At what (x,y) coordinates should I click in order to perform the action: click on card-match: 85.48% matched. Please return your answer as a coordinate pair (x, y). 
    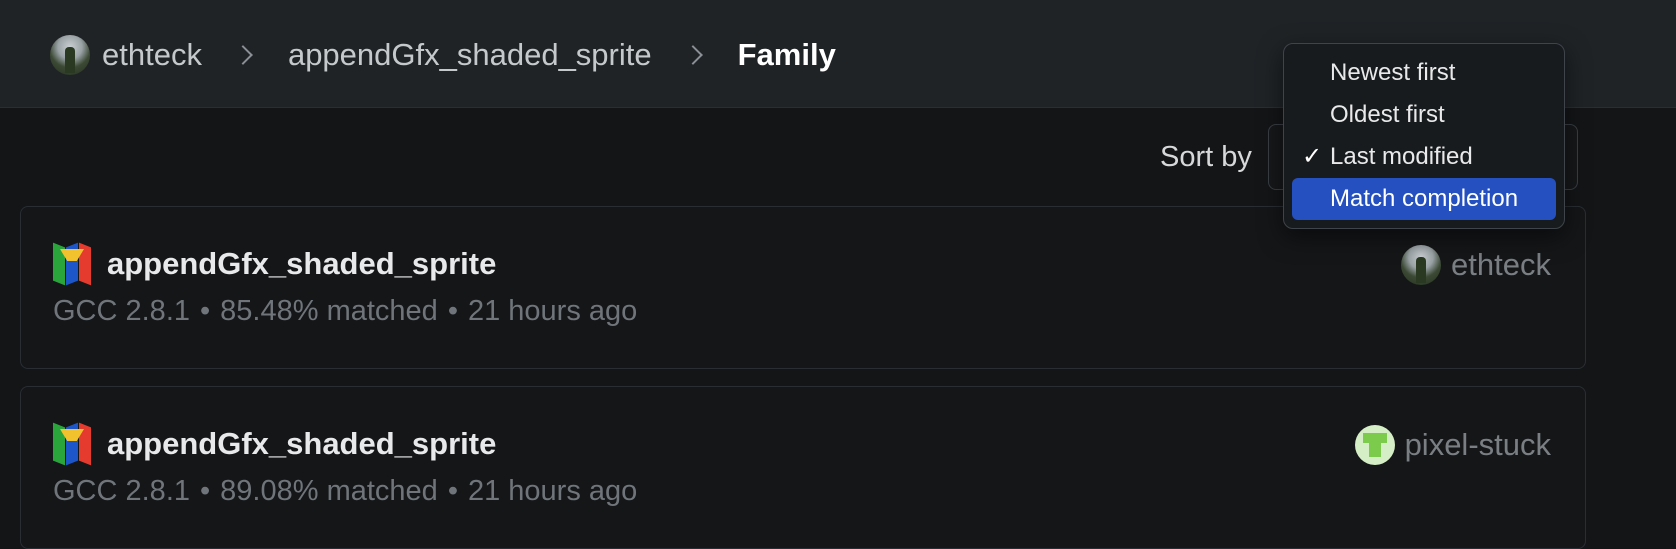
    Looking at the image, I should click on (329, 311).